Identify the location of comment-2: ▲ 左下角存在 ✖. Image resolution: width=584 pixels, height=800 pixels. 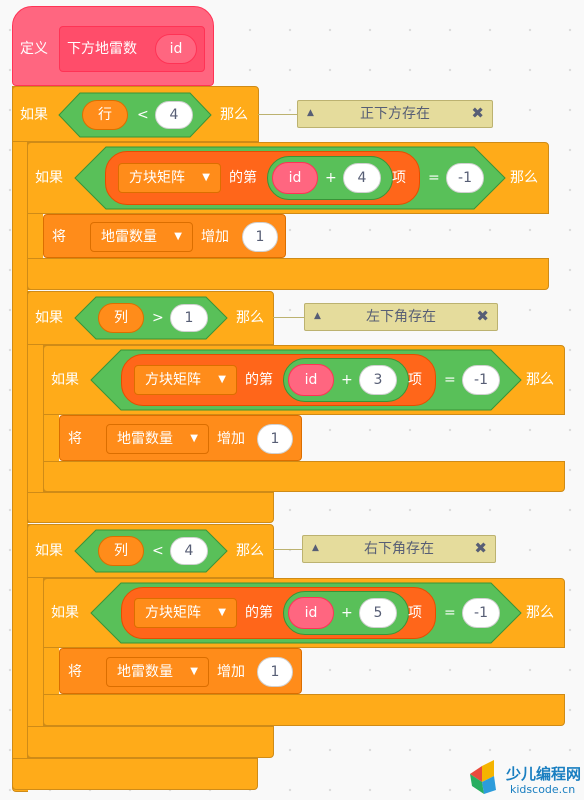
(401, 317).